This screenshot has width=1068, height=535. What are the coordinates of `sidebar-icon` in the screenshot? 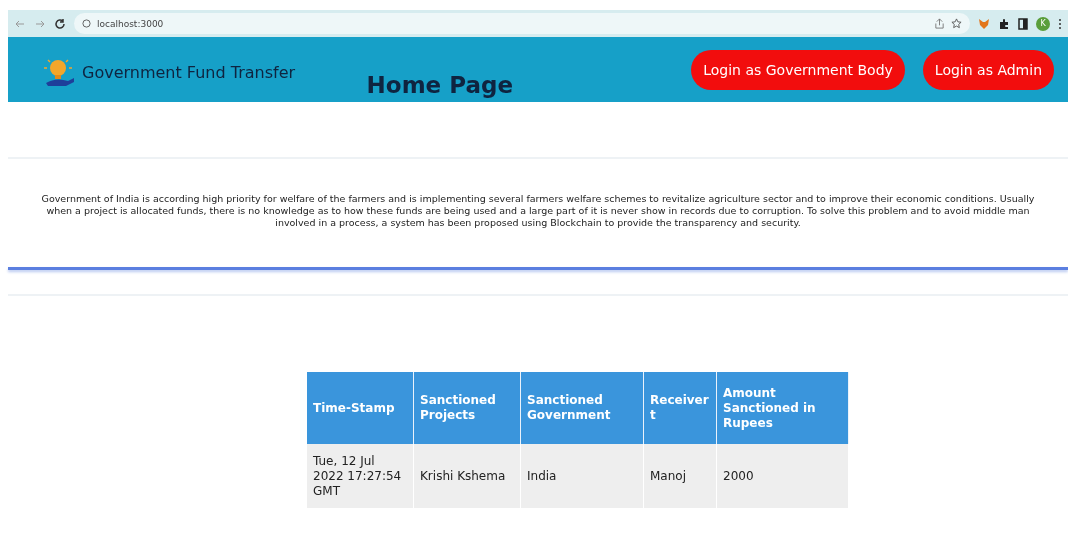 It's located at (1023, 23).